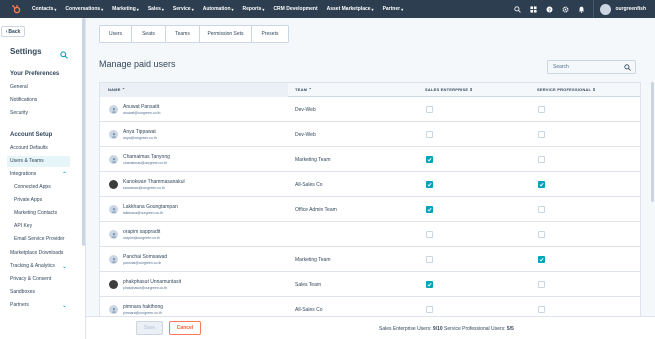 This screenshot has width=655, height=339. Describe the element at coordinates (40, 292) in the screenshot. I see `sidebar-item-sandboxes: Sandboxes` at that location.